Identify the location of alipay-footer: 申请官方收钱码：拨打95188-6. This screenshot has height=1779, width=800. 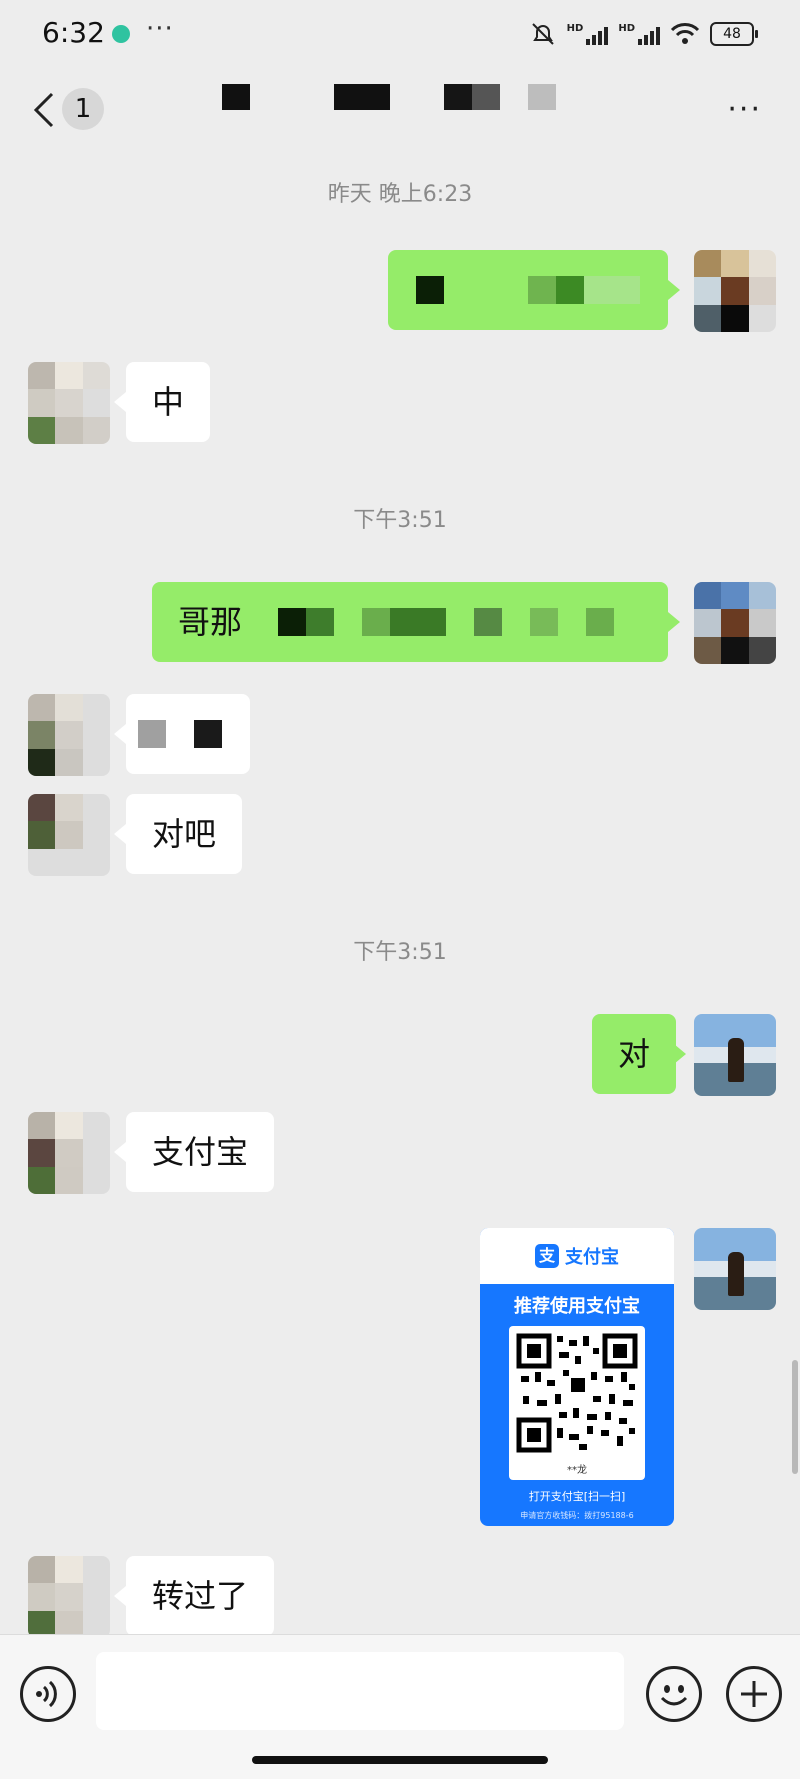
(577, 1515).